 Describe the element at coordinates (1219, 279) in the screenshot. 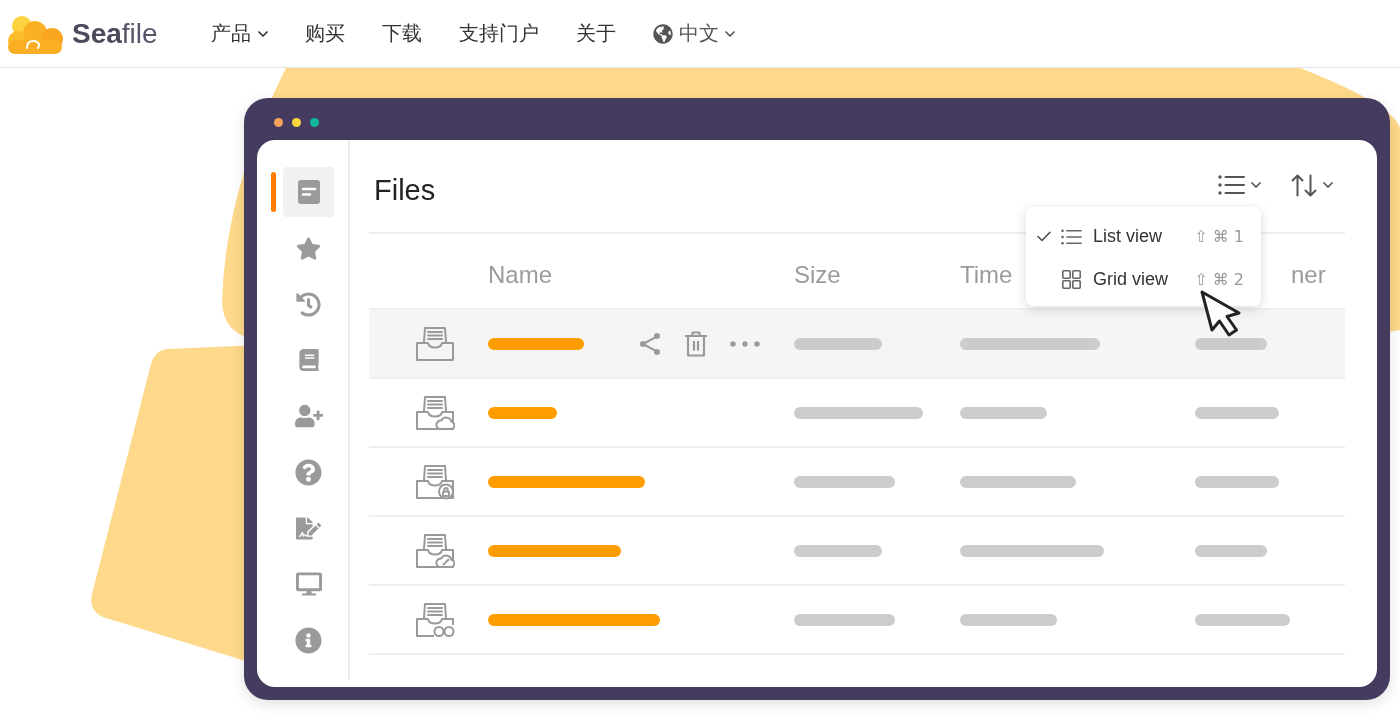

I see `shortcut-hint: ⇧ ⌘ 2` at that location.